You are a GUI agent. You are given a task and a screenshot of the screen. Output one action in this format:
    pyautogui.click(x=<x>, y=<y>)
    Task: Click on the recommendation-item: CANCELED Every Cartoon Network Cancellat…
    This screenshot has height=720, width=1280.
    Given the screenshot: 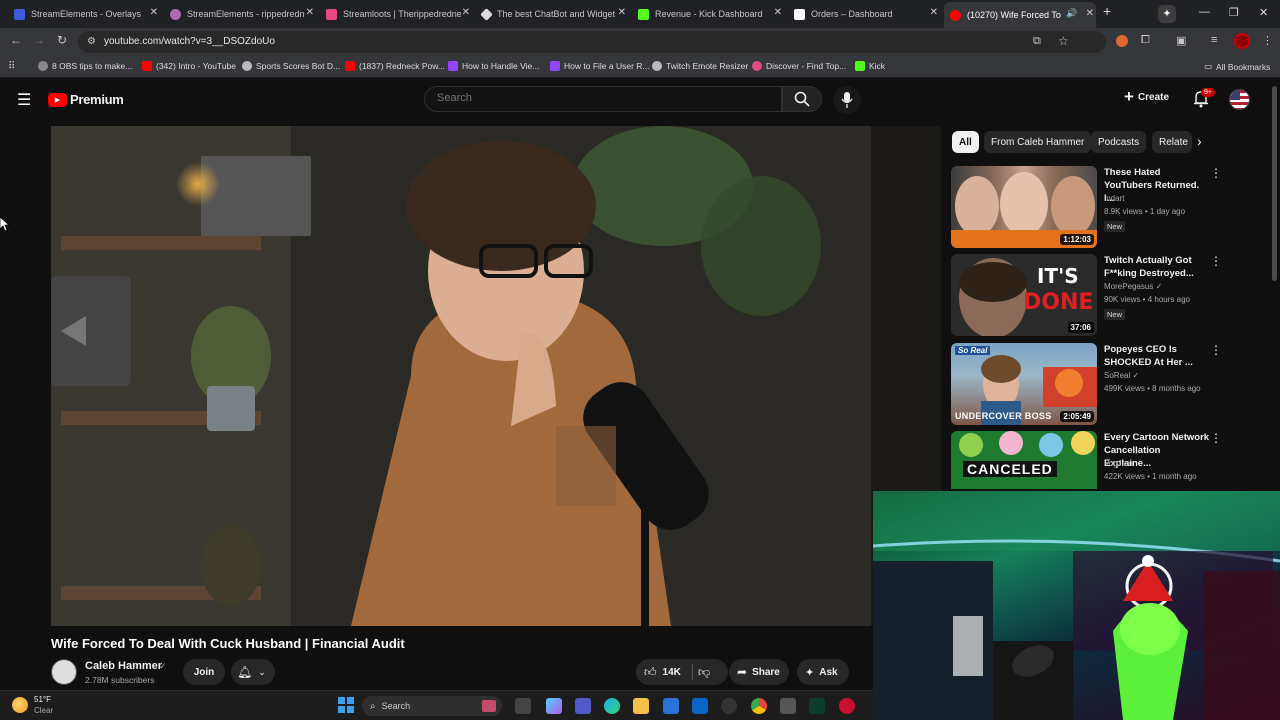 What is the action you would take?
    pyautogui.click(x=1111, y=460)
    